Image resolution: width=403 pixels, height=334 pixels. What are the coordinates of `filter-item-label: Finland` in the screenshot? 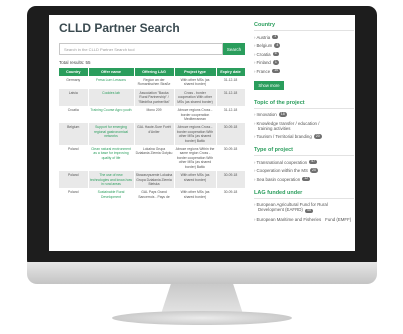 It's located at (263, 62).